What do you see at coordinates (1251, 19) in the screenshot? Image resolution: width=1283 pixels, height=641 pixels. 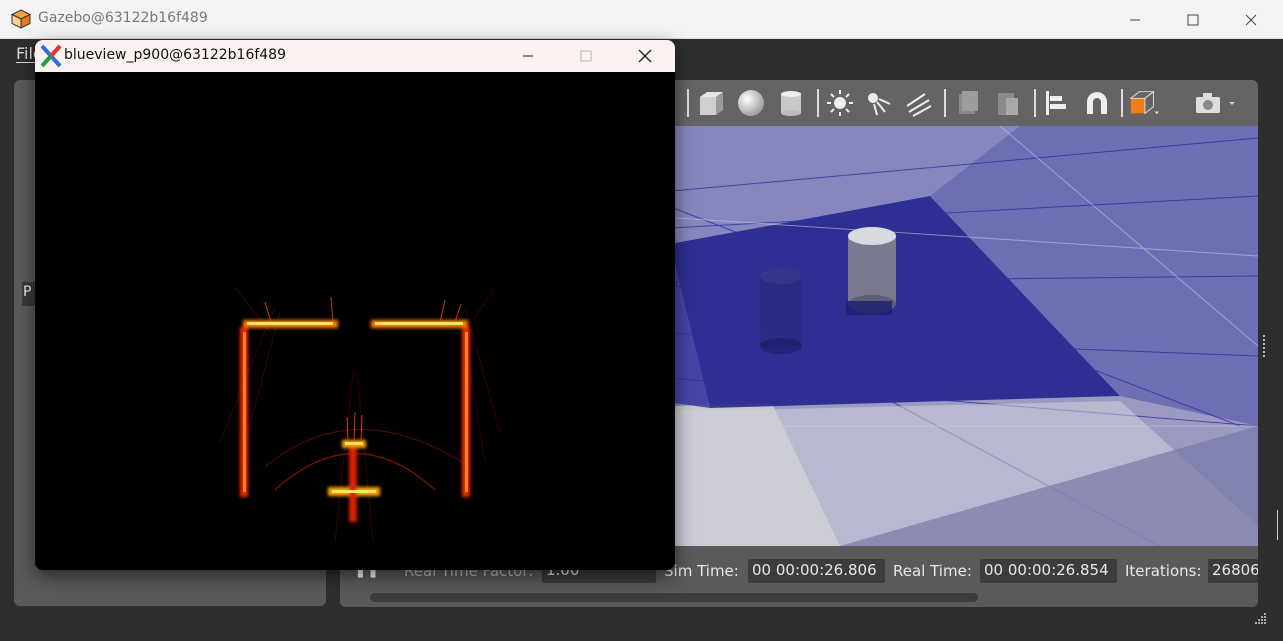 I see `close-button` at bounding box center [1251, 19].